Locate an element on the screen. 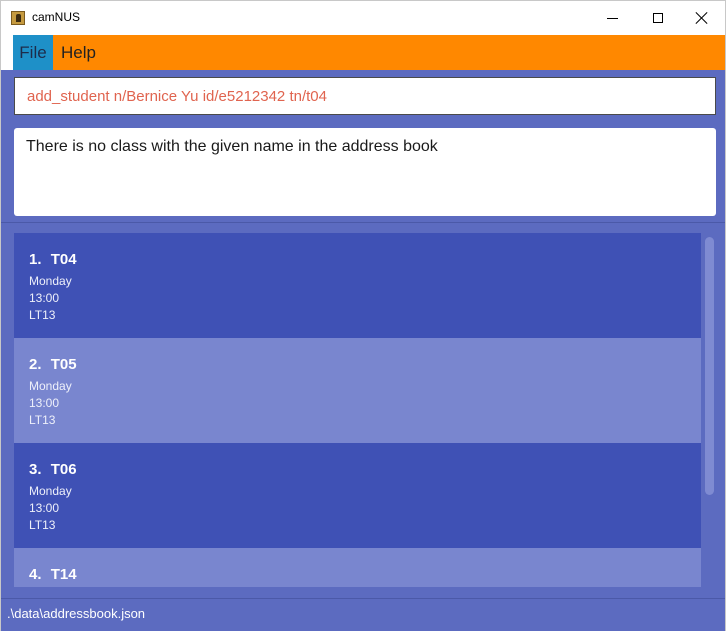  list-scrollbar is located at coordinates (710, 410).